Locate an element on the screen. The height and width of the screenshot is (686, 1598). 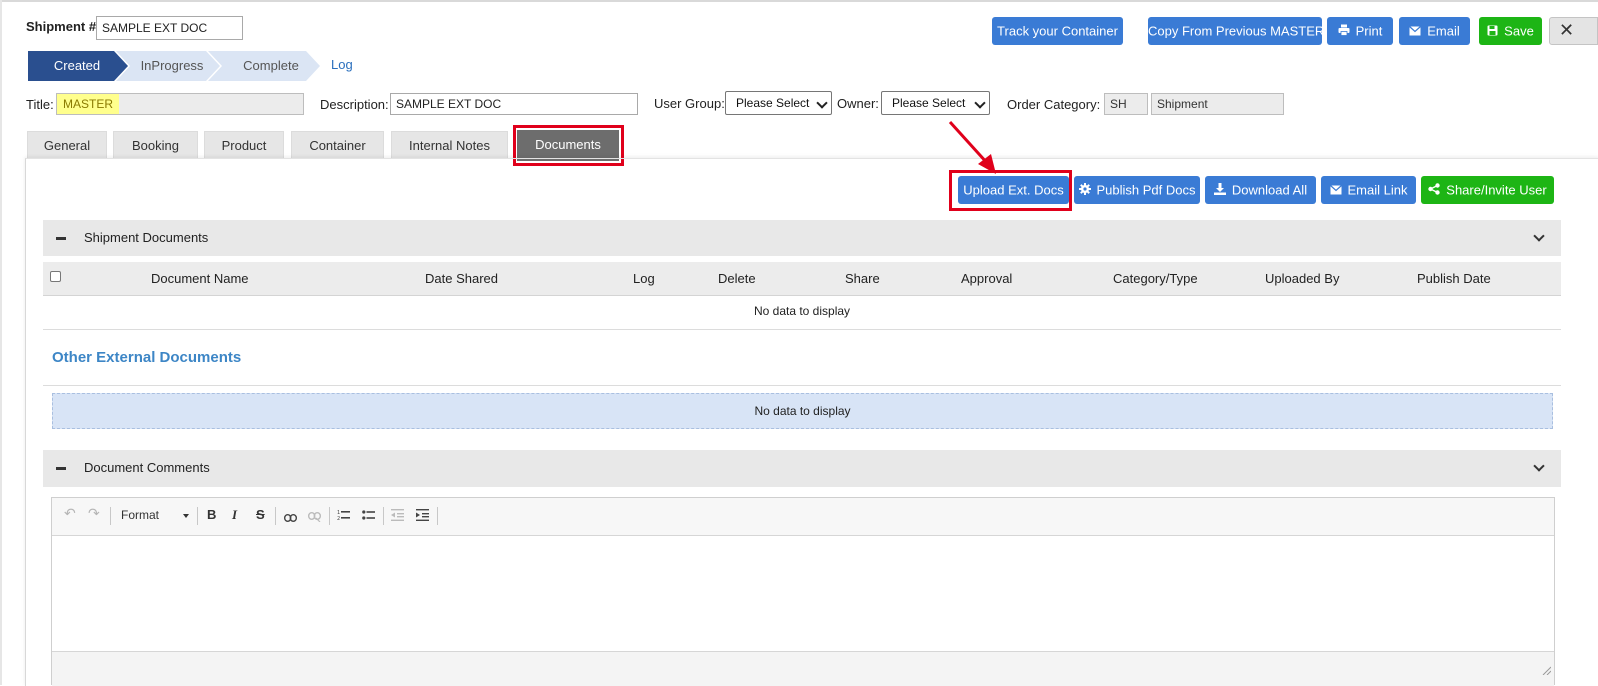
link-icon is located at coordinates (290, 517).